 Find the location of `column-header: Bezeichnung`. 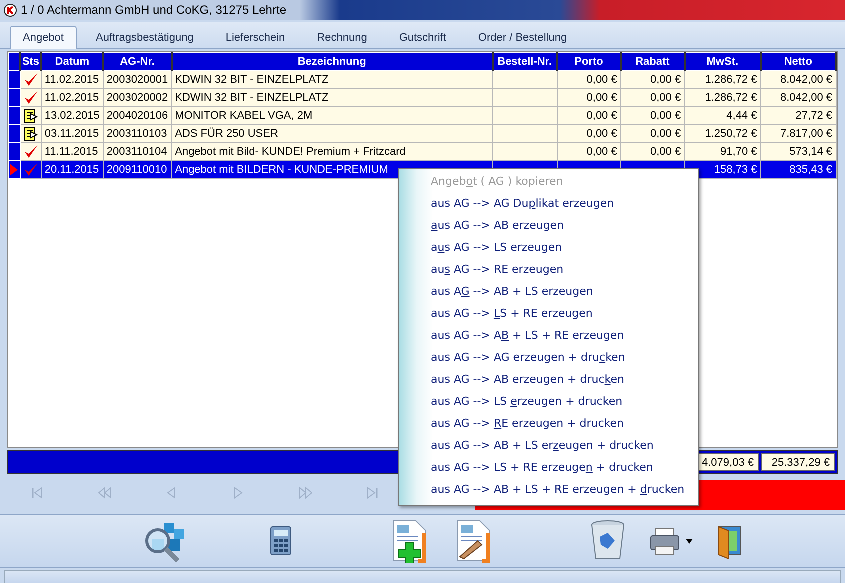

column-header: Bezeichnung is located at coordinates (332, 61).